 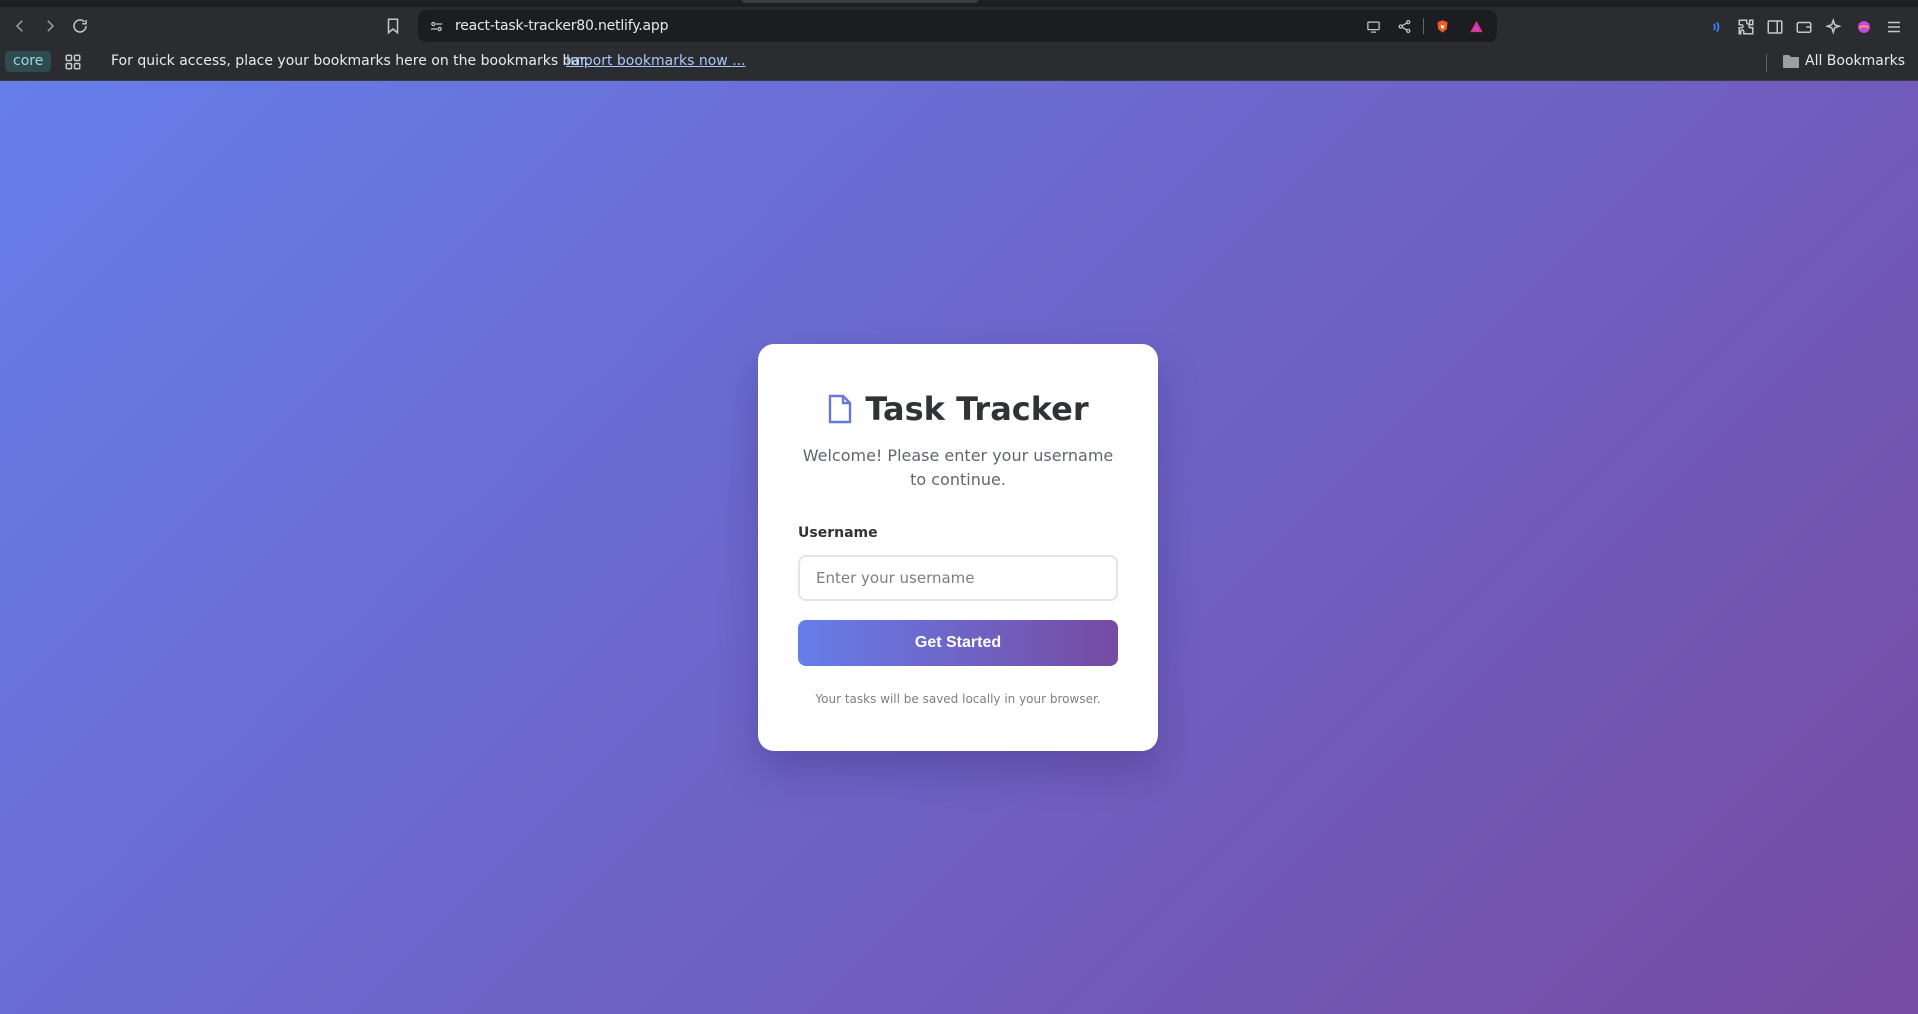 I want to click on reload-icon, so click(x=80, y=26).